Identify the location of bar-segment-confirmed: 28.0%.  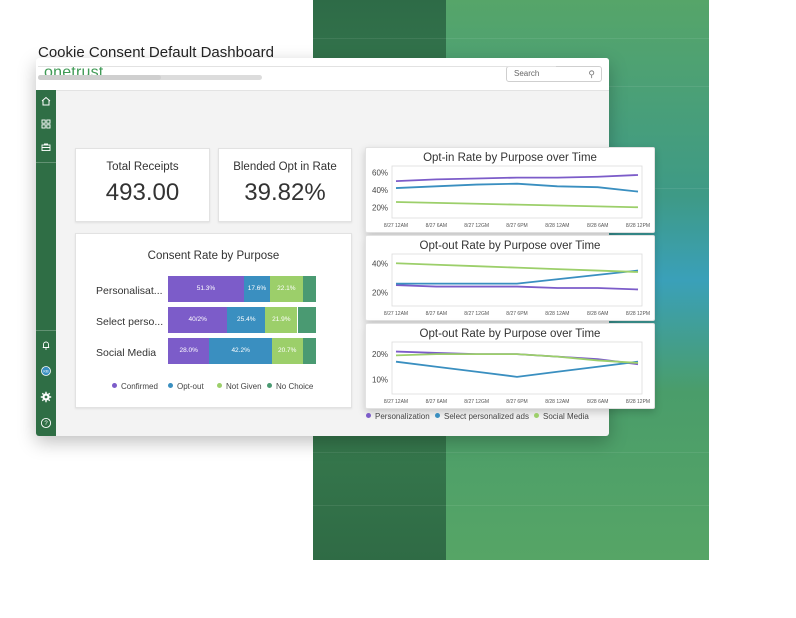
(189, 351).